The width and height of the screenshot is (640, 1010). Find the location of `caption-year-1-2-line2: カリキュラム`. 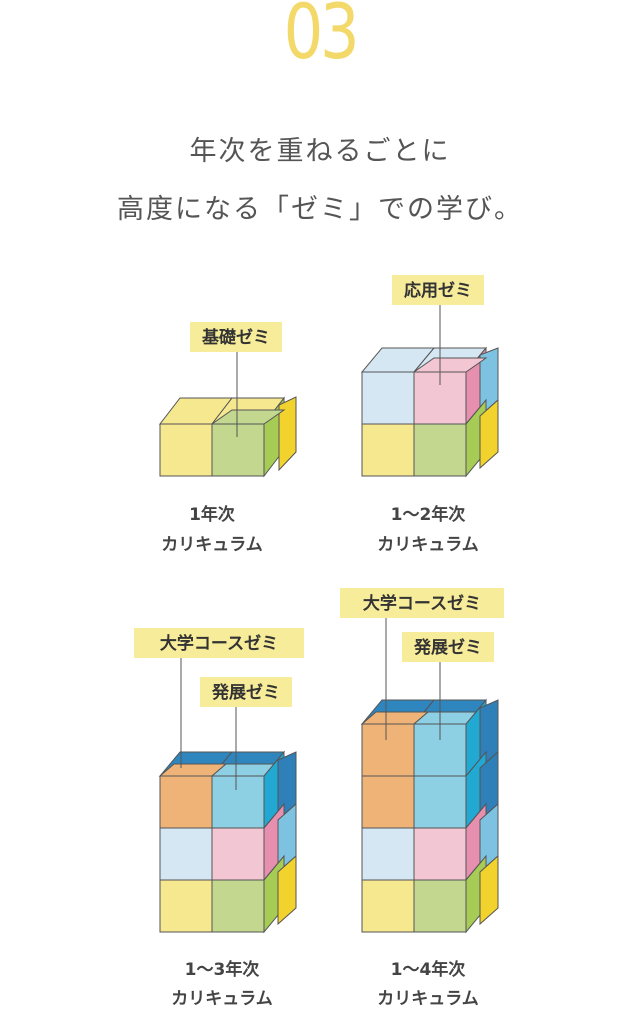

caption-year-1-2-line2: カリキュラム is located at coordinates (428, 545).